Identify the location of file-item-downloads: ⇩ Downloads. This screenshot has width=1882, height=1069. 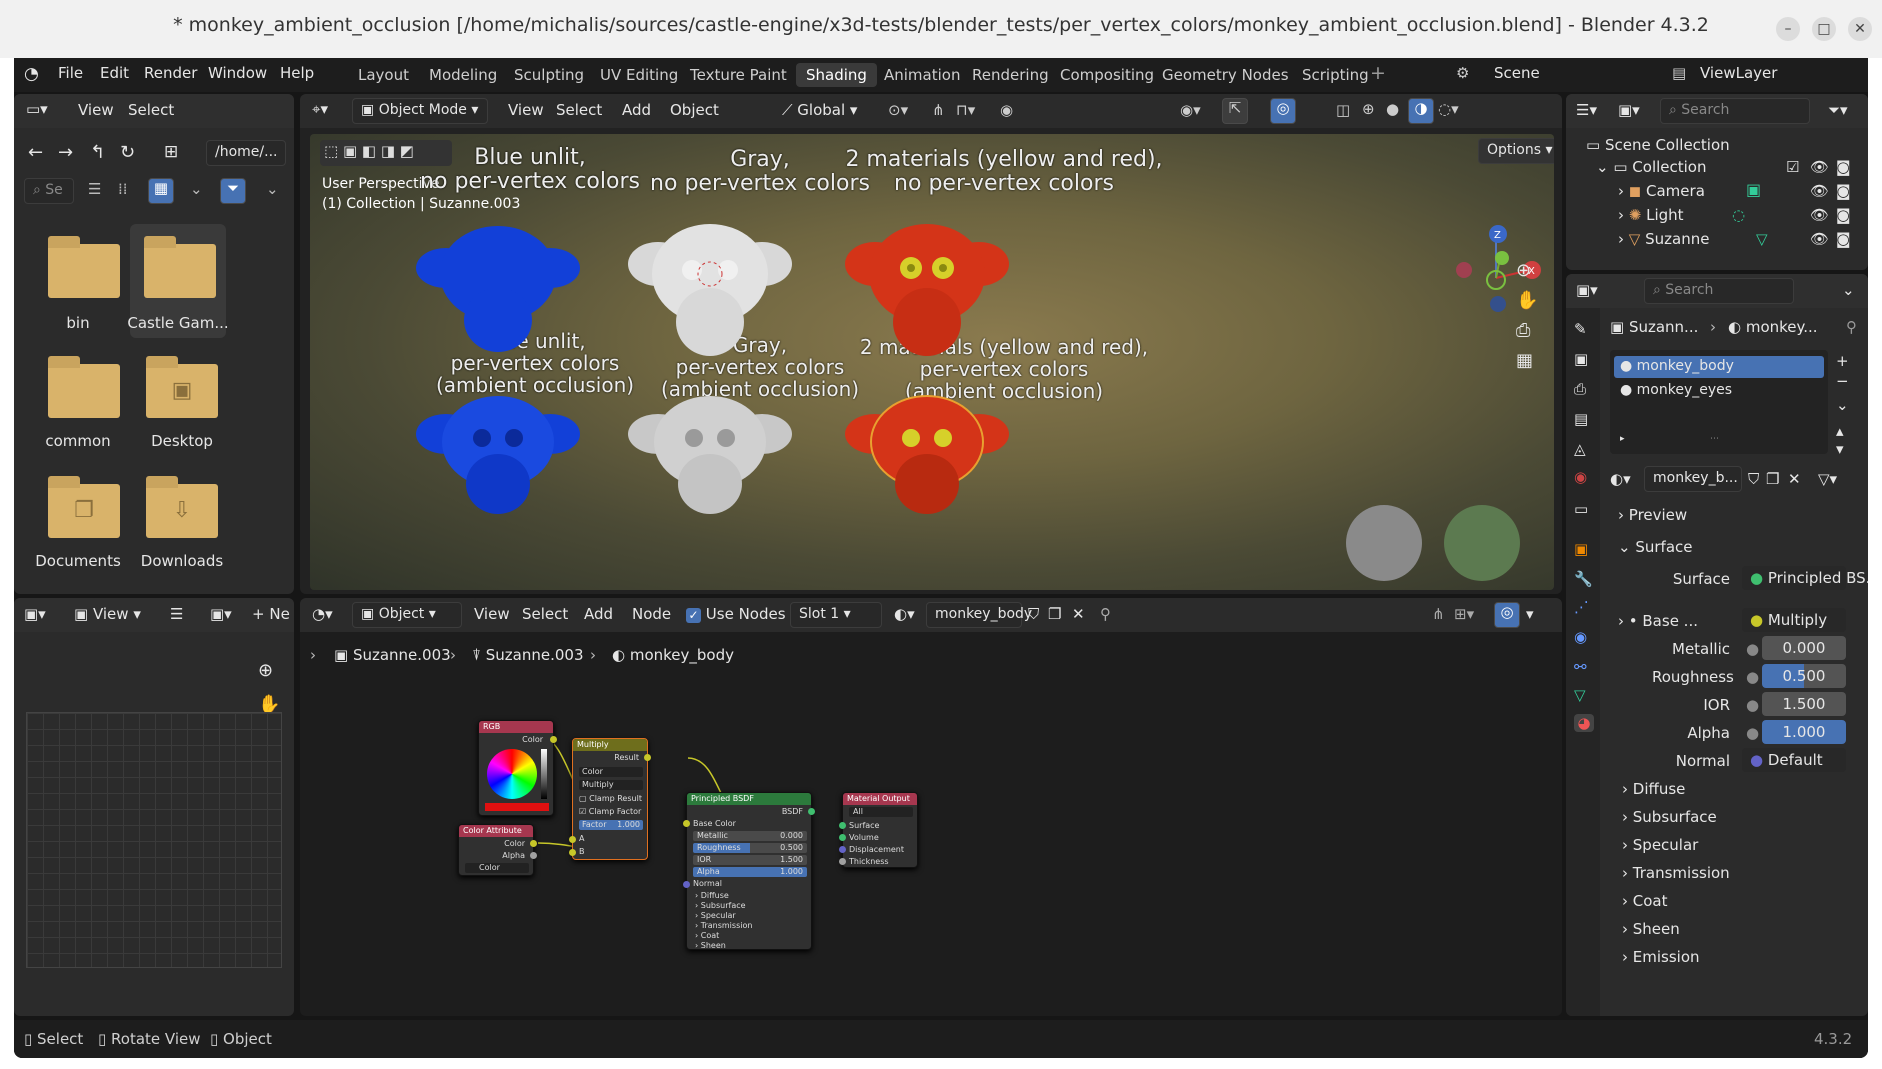
(182, 519).